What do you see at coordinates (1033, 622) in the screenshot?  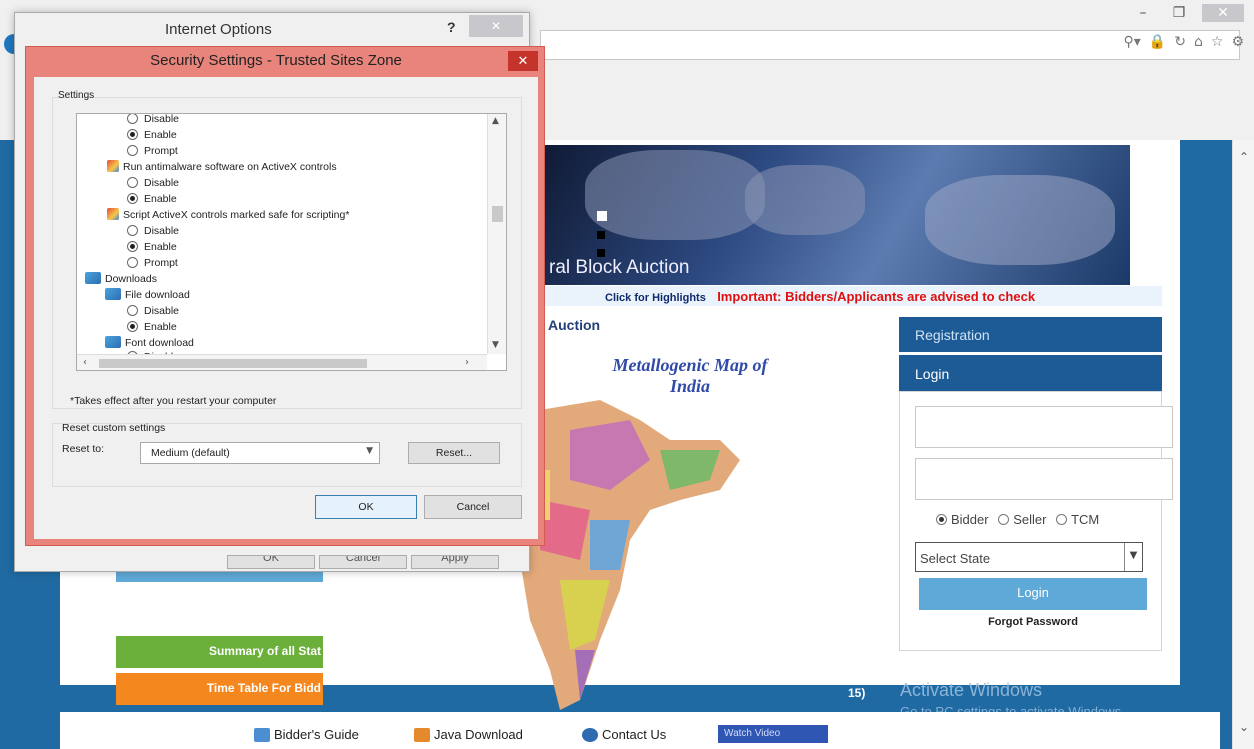 I see `forgot-password-link: Forgot Password` at bounding box center [1033, 622].